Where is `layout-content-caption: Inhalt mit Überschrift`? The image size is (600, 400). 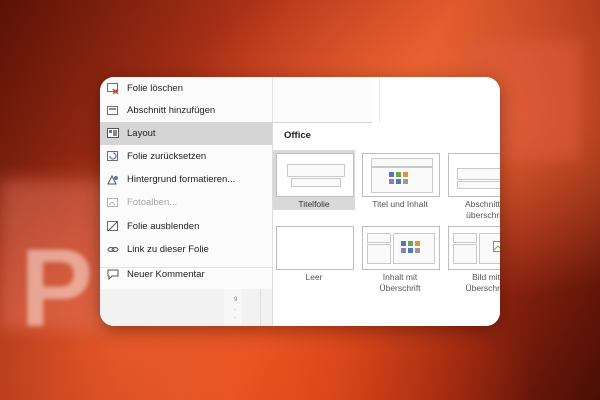 layout-content-caption: Inhalt mit Überschrift is located at coordinates (400, 258).